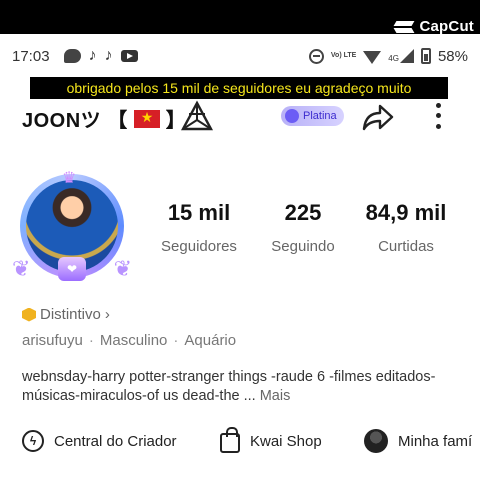  What do you see at coordinates (100, 56) in the screenshot?
I see `notification-icons: ♪ ♪` at bounding box center [100, 56].